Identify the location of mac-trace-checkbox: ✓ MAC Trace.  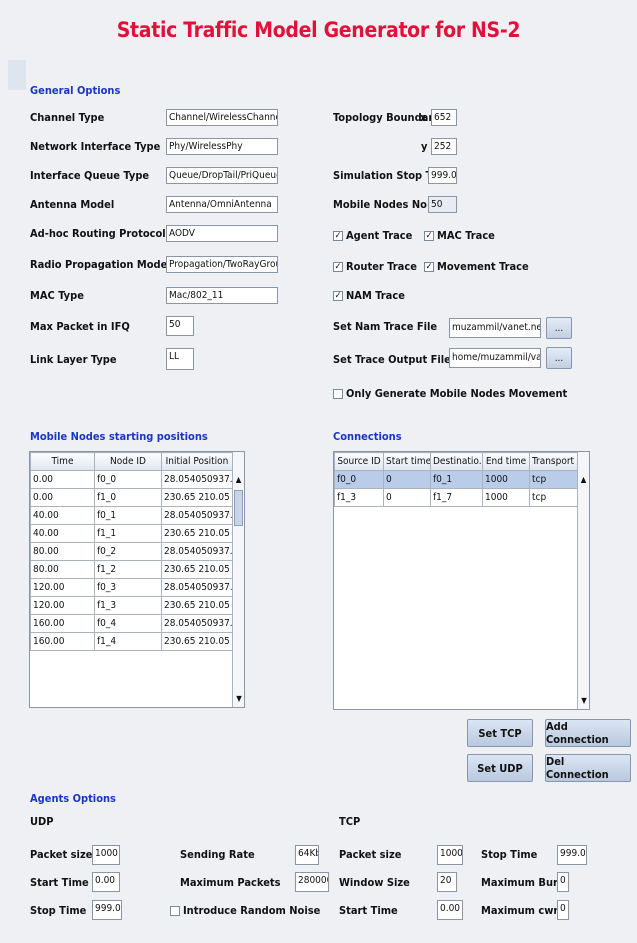
(459, 235).